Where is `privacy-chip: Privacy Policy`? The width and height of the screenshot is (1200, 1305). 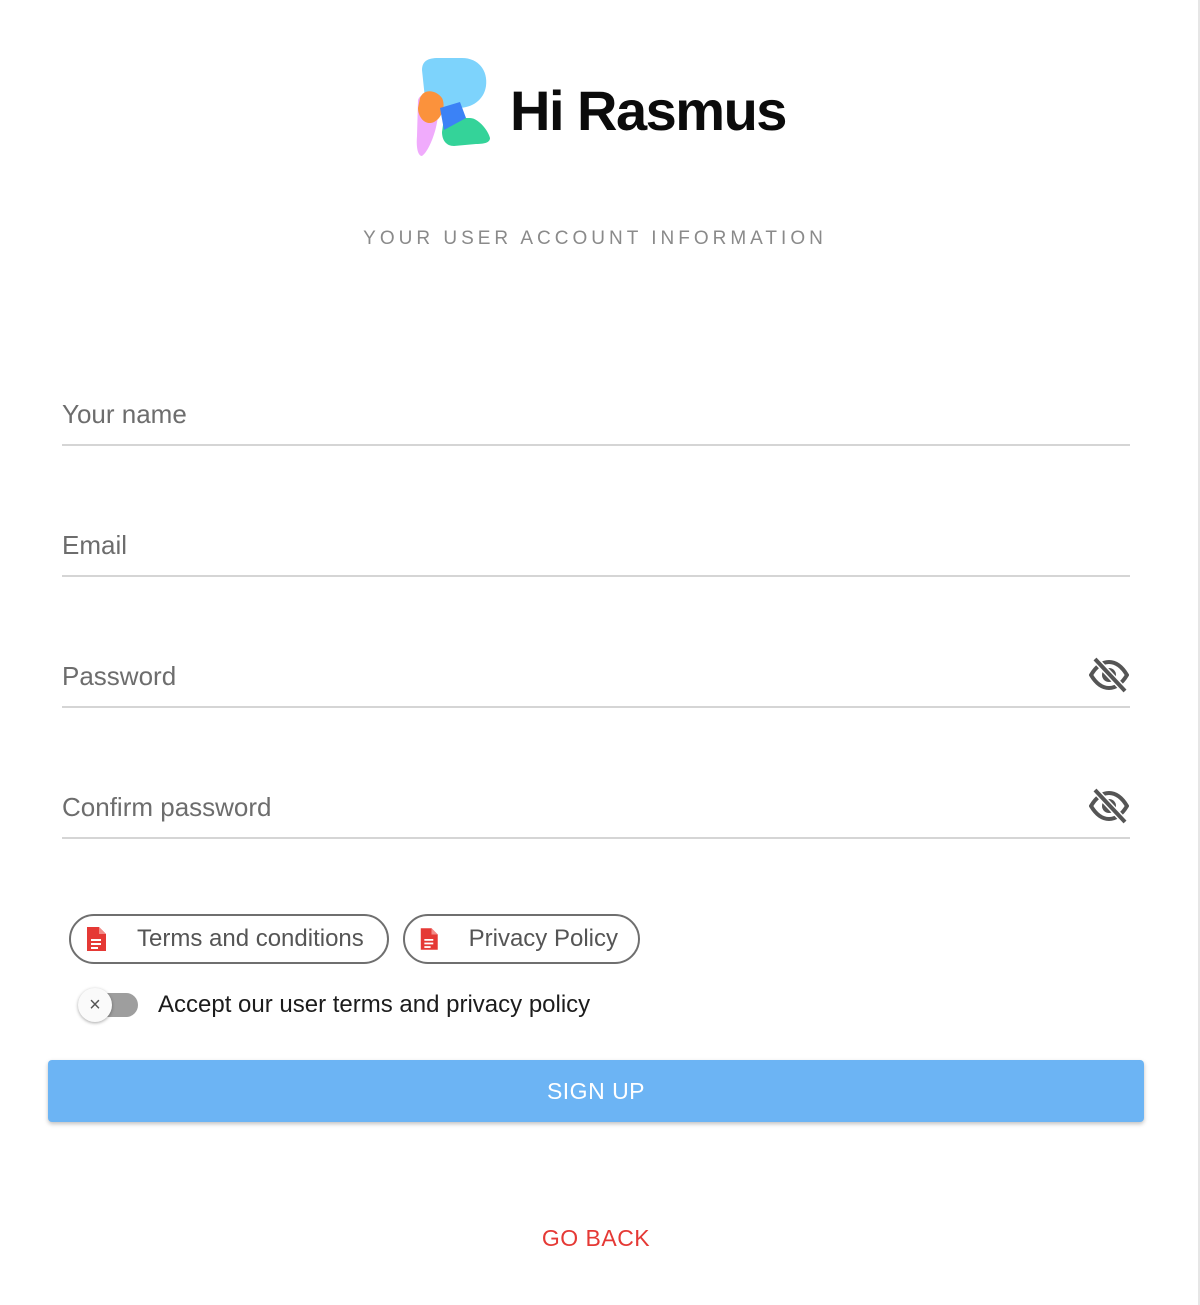 privacy-chip: Privacy Policy is located at coordinates (521, 939).